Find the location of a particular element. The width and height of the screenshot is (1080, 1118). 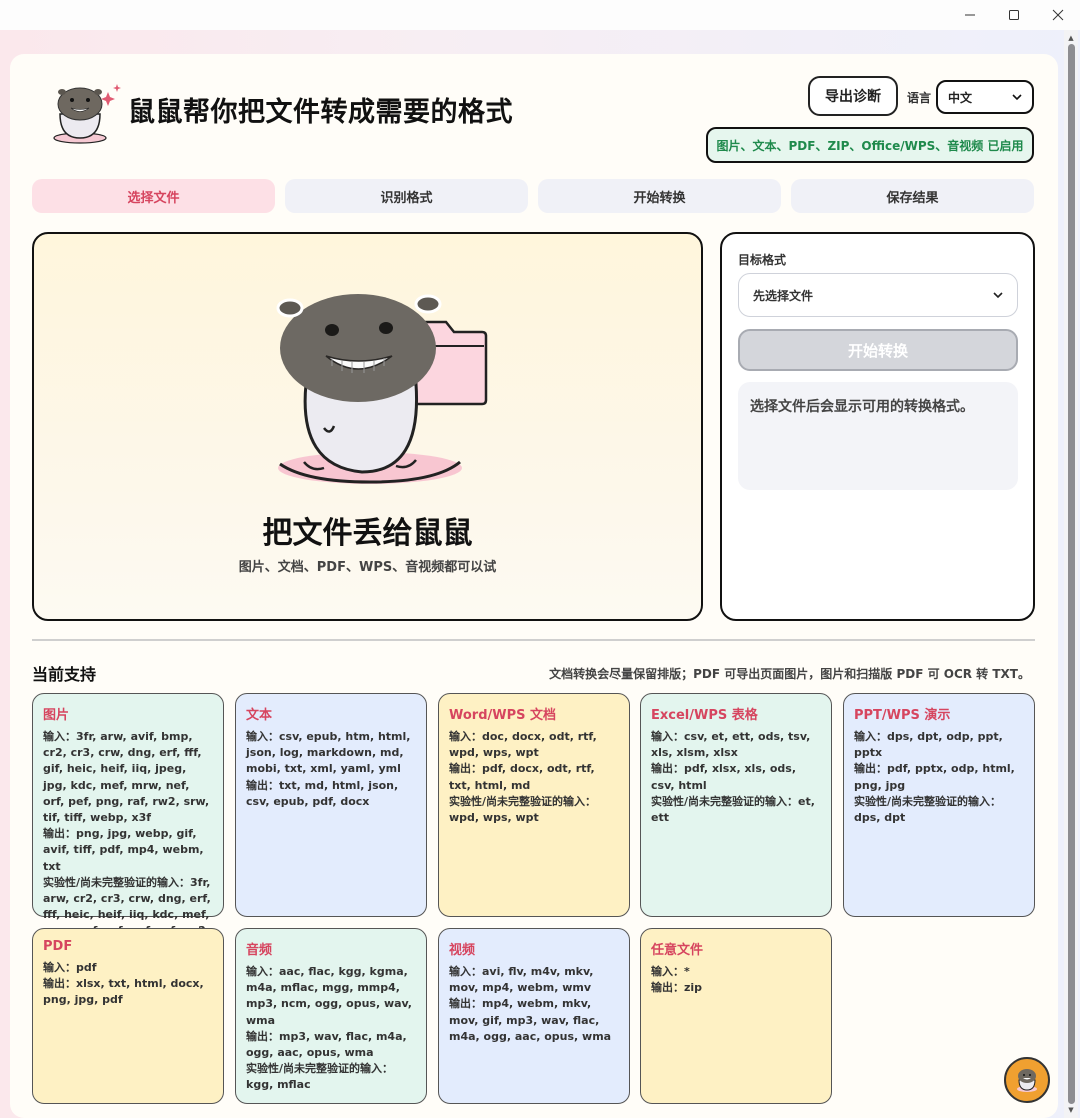

format-card-line: 输入：doc, docx, odt, rtf, wpd, wps, wpt is located at coordinates (523, 745).